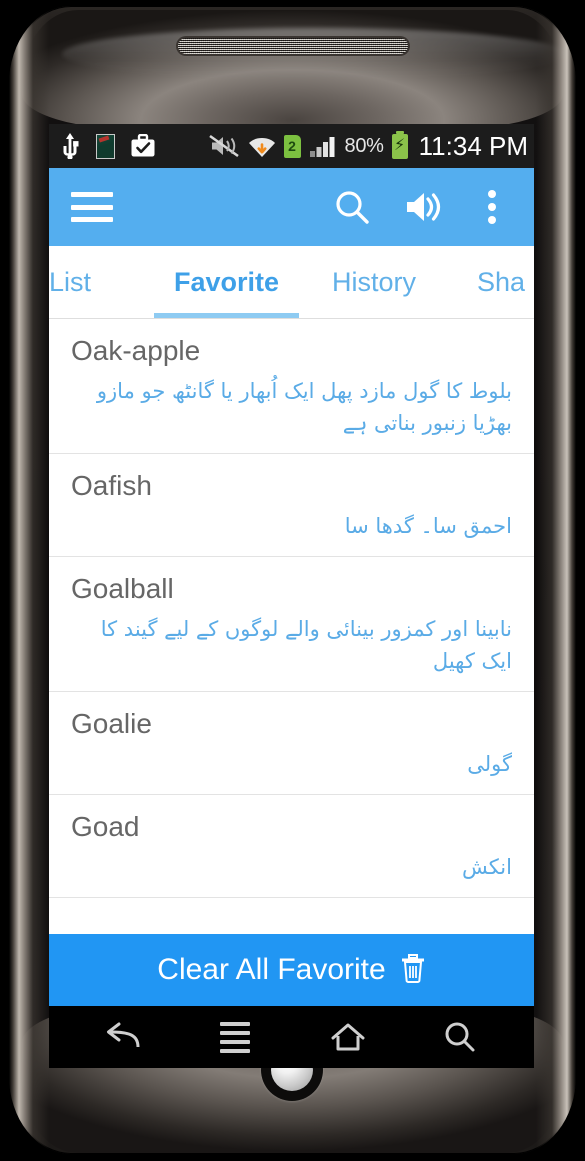 Image resolution: width=585 pixels, height=1161 pixels. I want to click on list-item: Goad انکش, so click(291, 846).